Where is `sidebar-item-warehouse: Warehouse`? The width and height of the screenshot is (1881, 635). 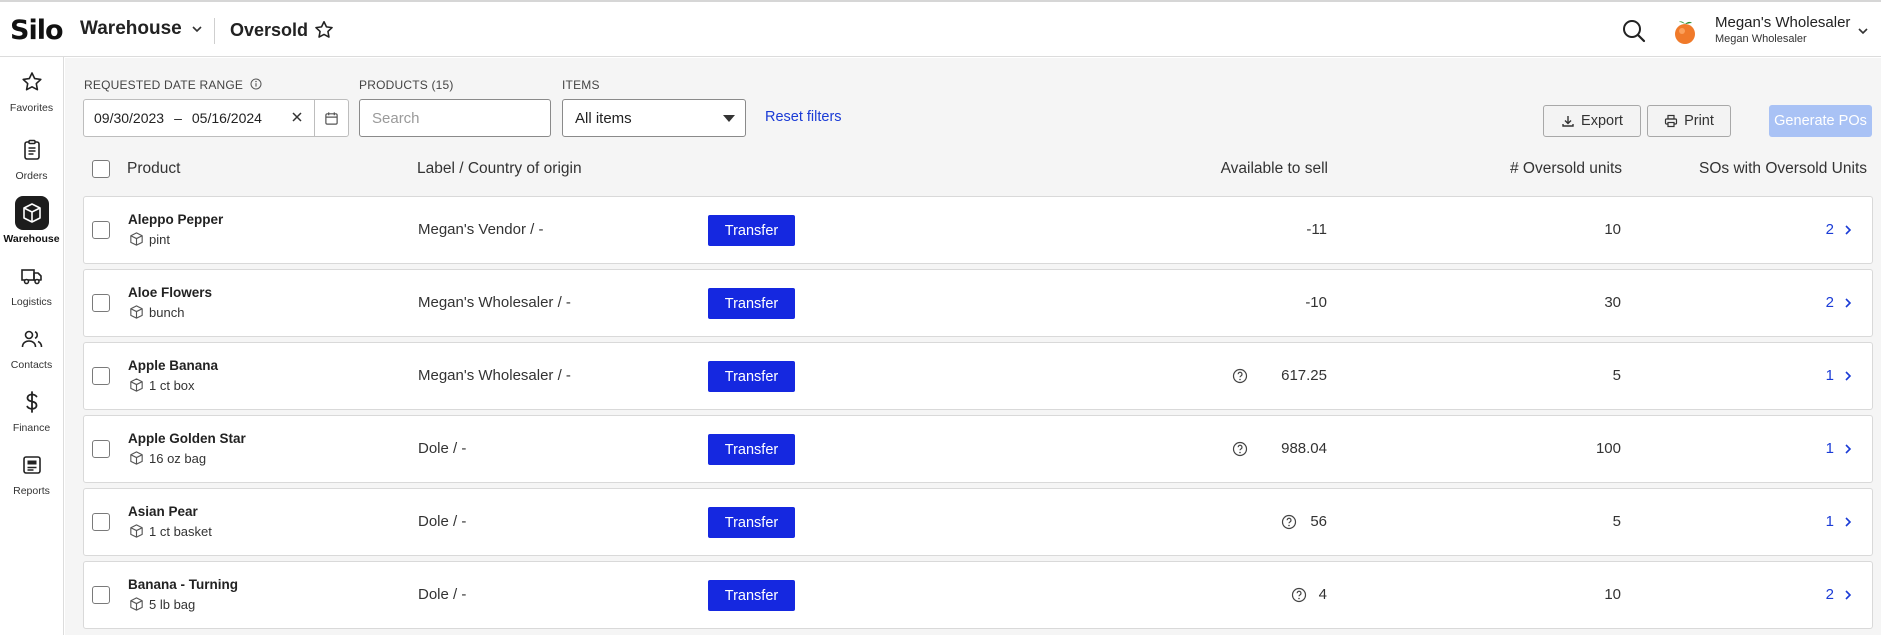 sidebar-item-warehouse: Warehouse is located at coordinates (31, 225).